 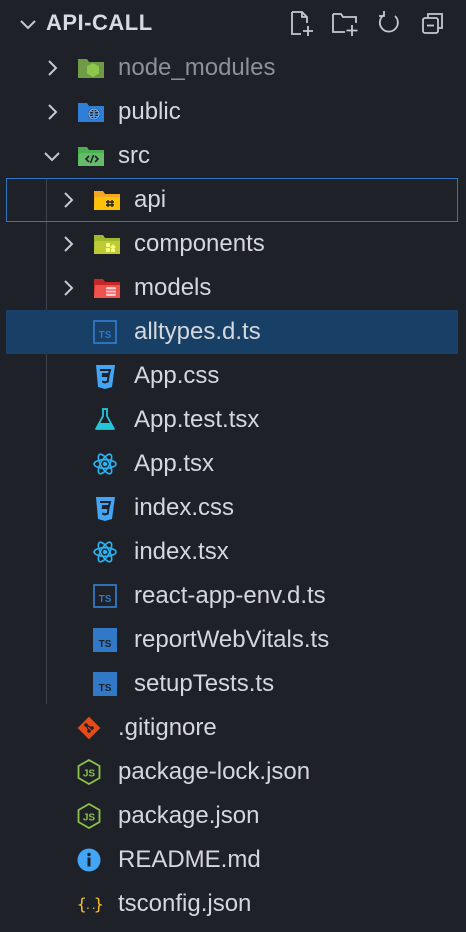 I want to click on tree-item-label: public, so click(x=149, y=111).